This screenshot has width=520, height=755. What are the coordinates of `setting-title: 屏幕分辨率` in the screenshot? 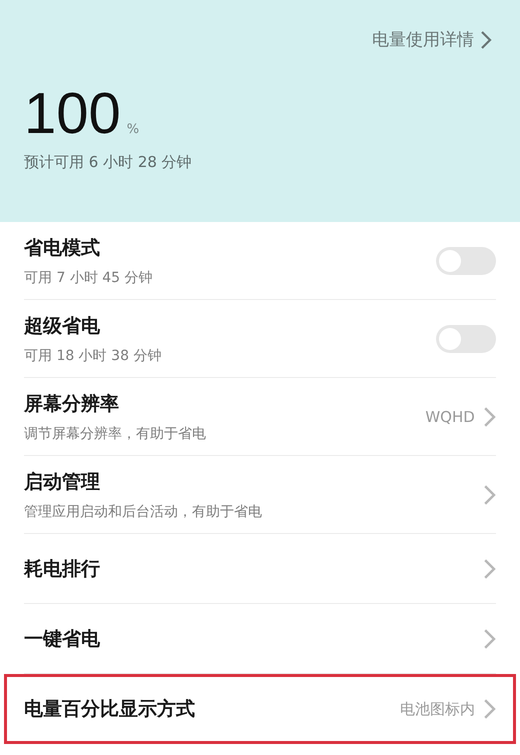 It's located at (72, 404).